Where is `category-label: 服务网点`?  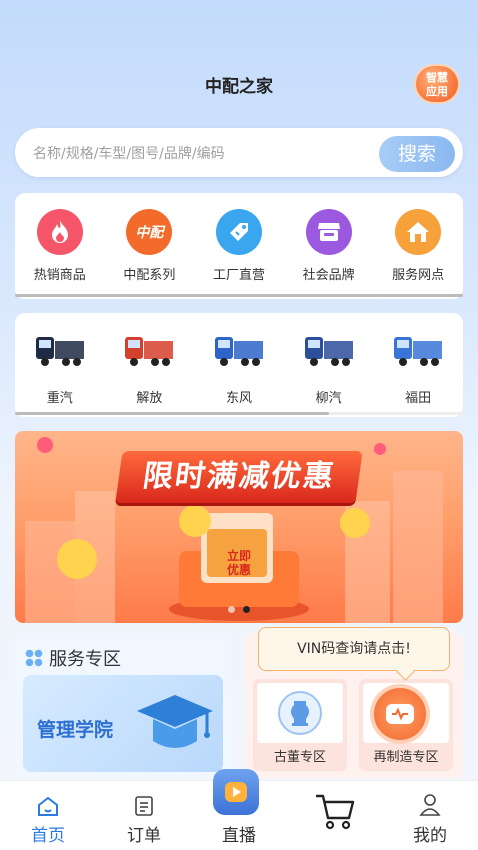 category-label: 服务网点 is located at coordinates (418, 275).